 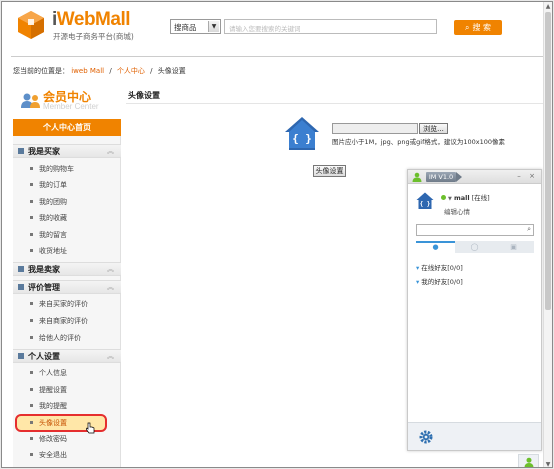 What do you see at coordinates (474, 436) in the screenshot?
I see `im-bottom-bar` at bounding box center [474, 436].